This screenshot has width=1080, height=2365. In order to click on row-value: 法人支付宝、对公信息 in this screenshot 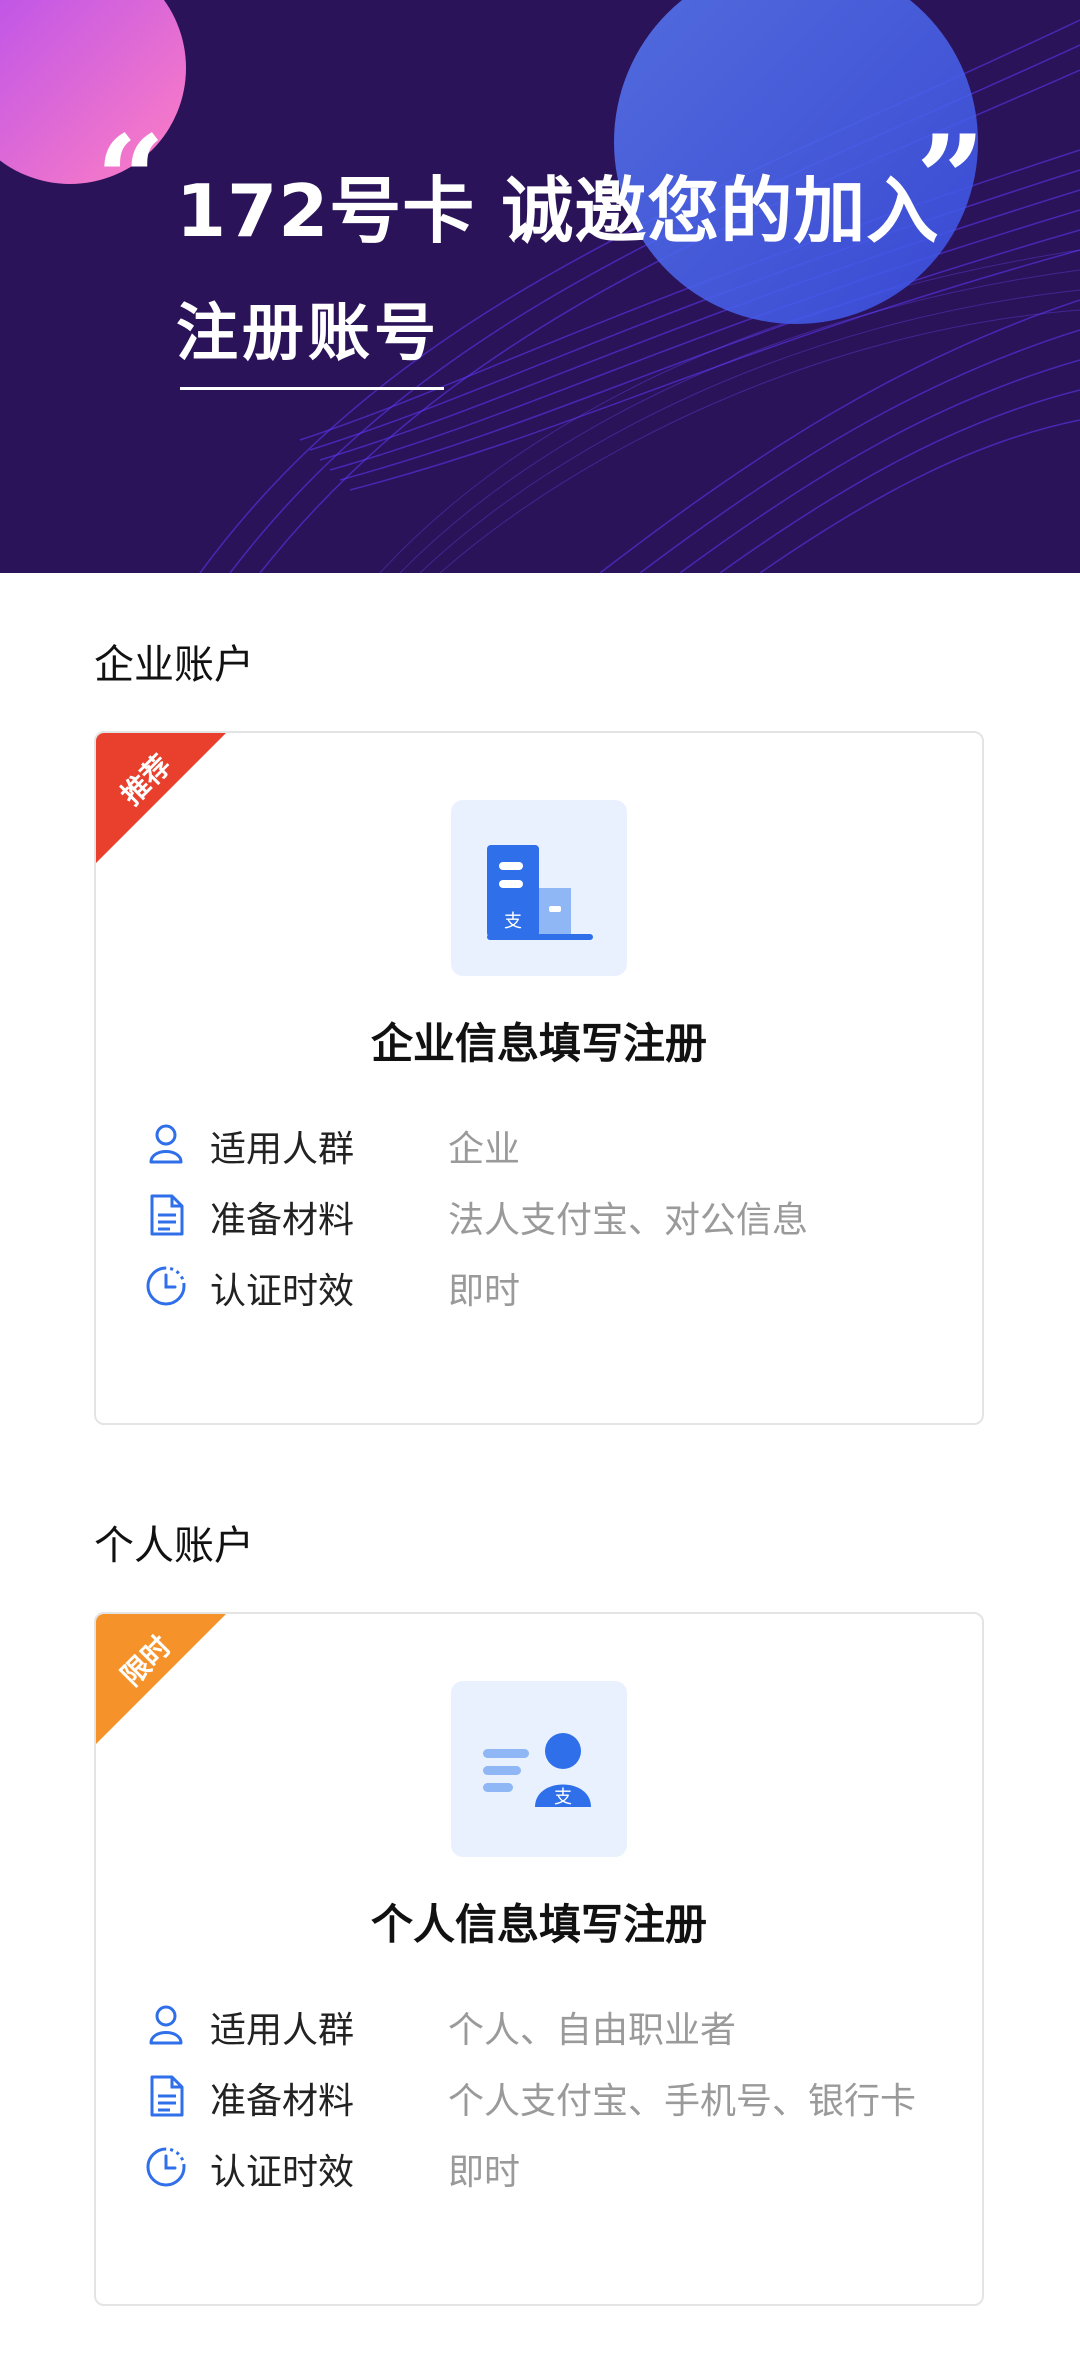, I will do `click(628, 1220)`.